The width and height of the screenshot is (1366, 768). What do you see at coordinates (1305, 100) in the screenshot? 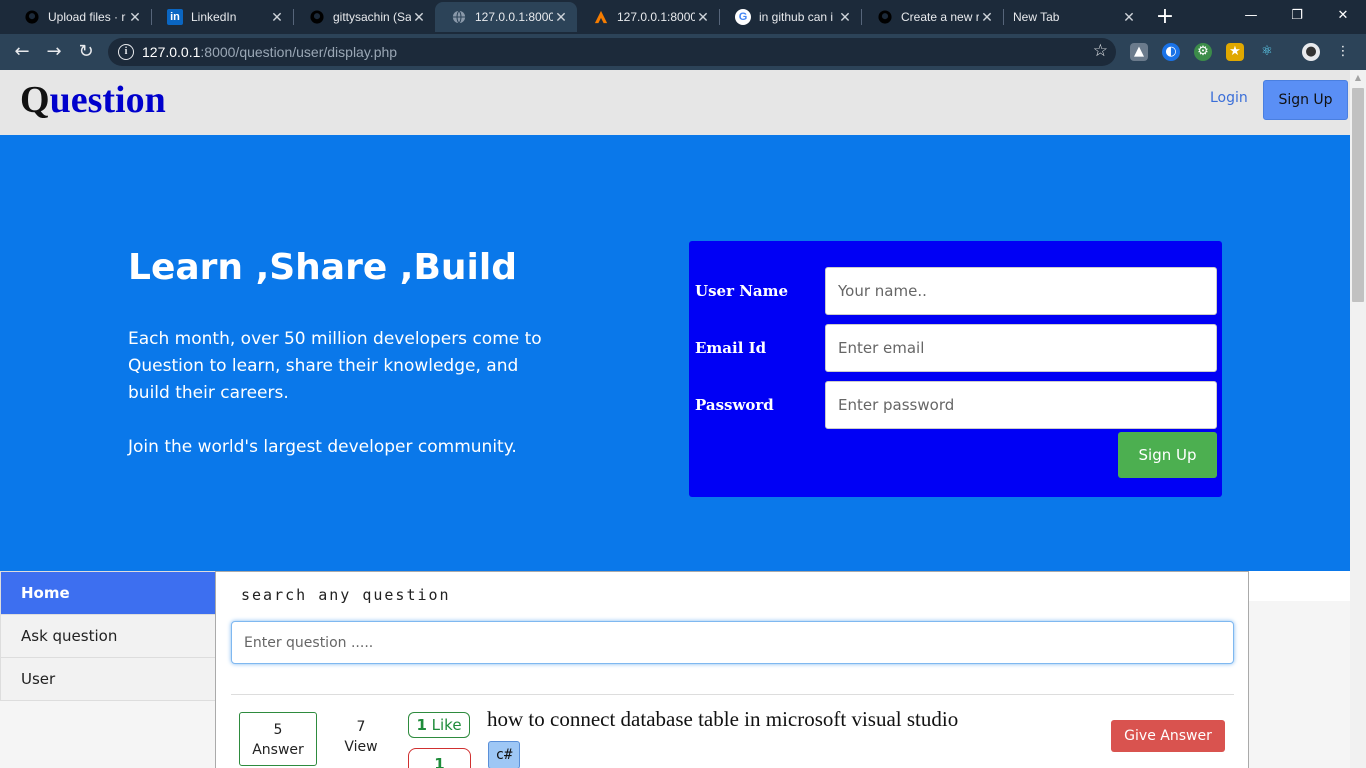
I see `signup-nav-button: Sign Up` at bounding box center [1305, 100].